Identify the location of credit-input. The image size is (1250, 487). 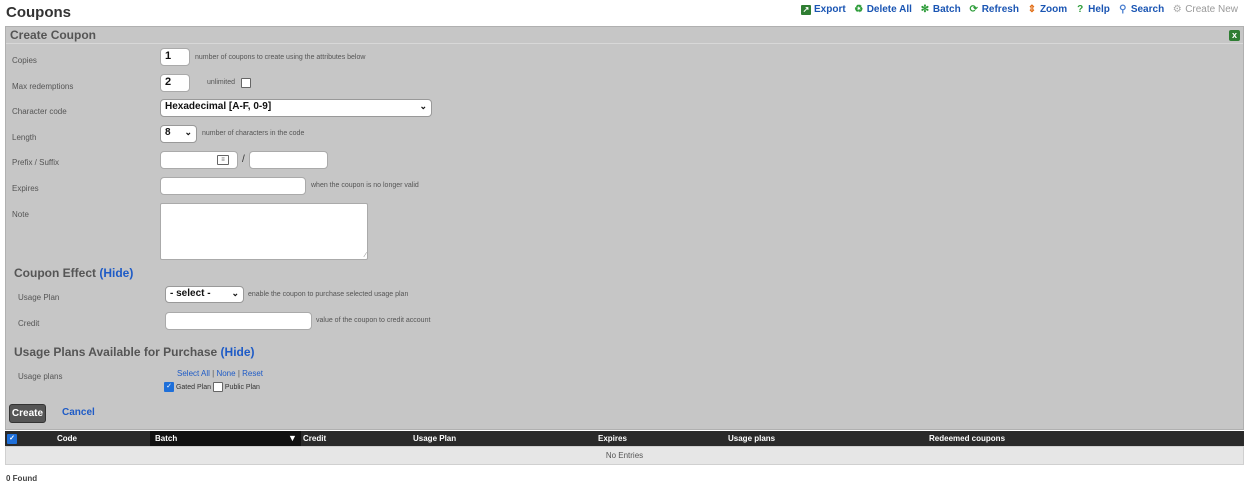
(238, 321).